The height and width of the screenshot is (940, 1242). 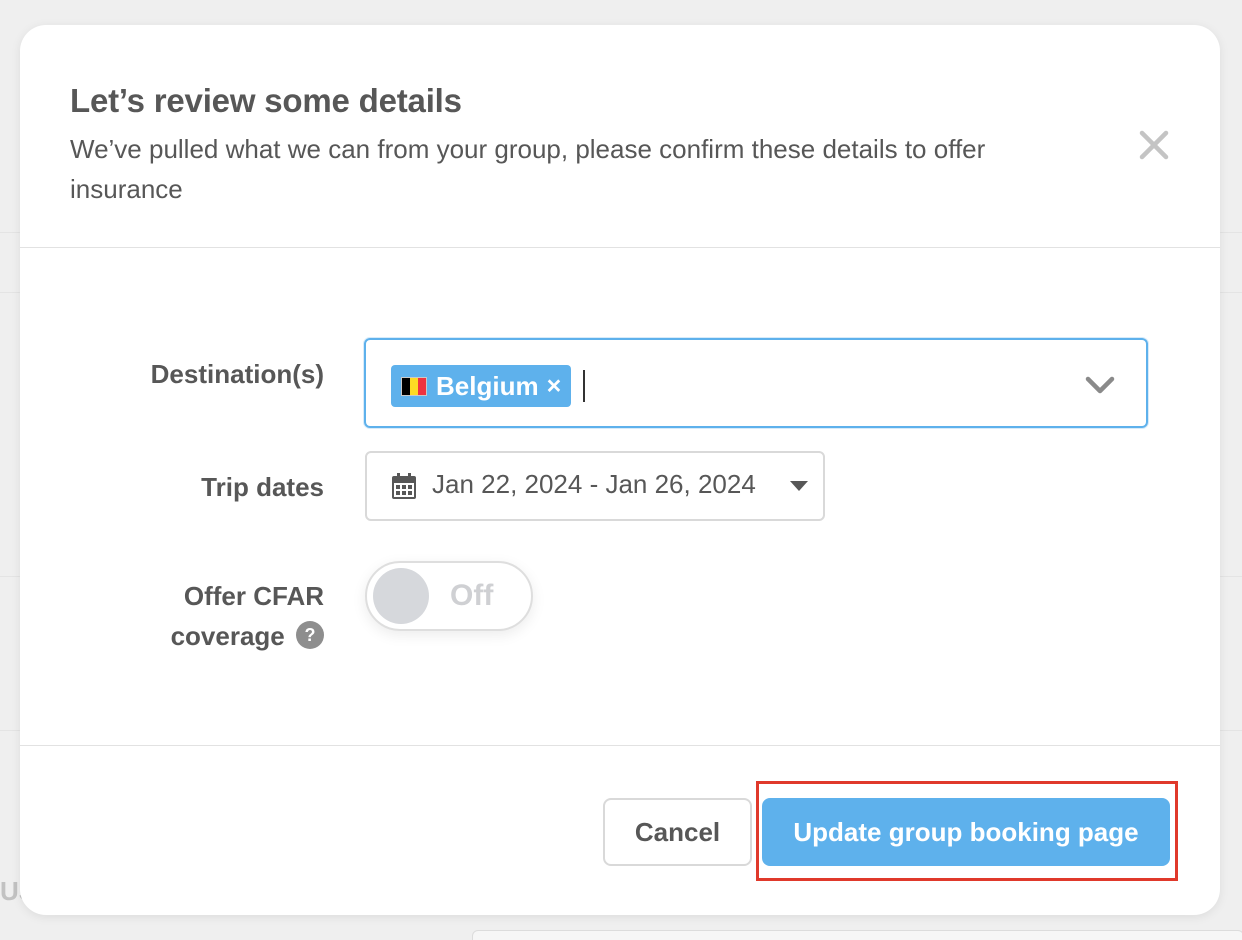 What do you see at coordinates (253, 596) in the screenshot?
I see `cfar-label-line1: Offer CFAR` at bounding box center [253, 596].